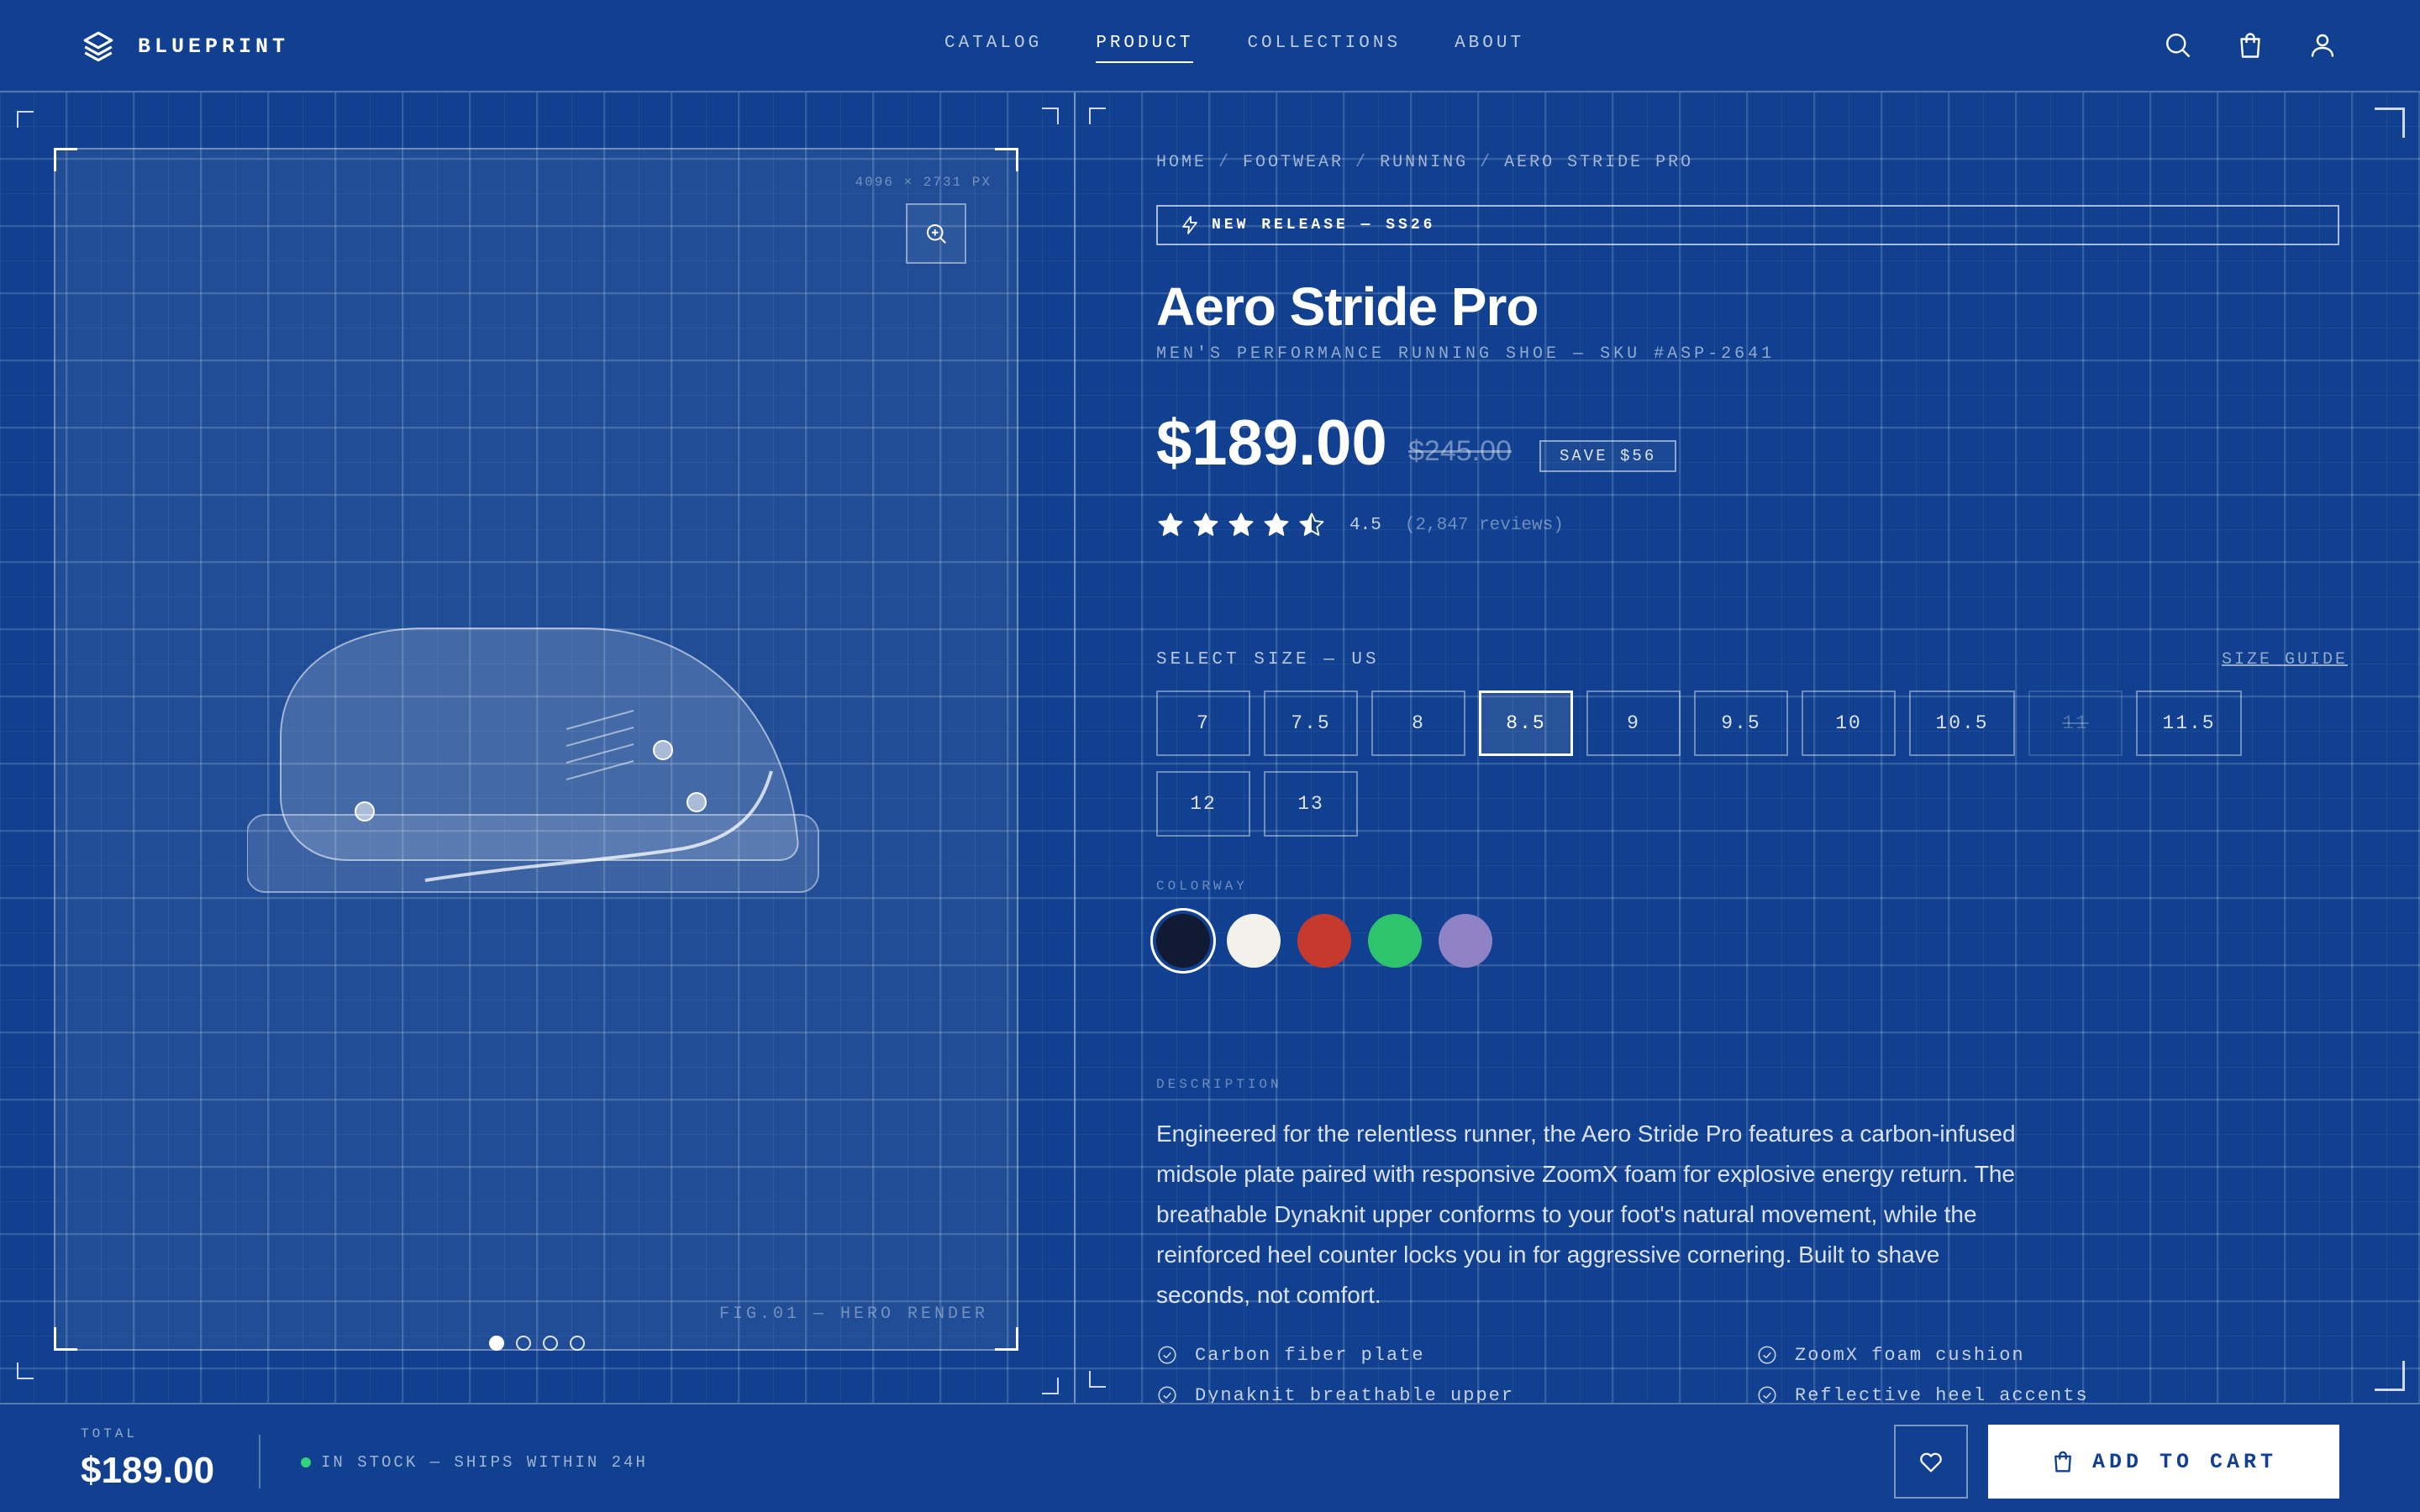  I want to click on savings-badge: SAVE $56, so click(1608, 456).